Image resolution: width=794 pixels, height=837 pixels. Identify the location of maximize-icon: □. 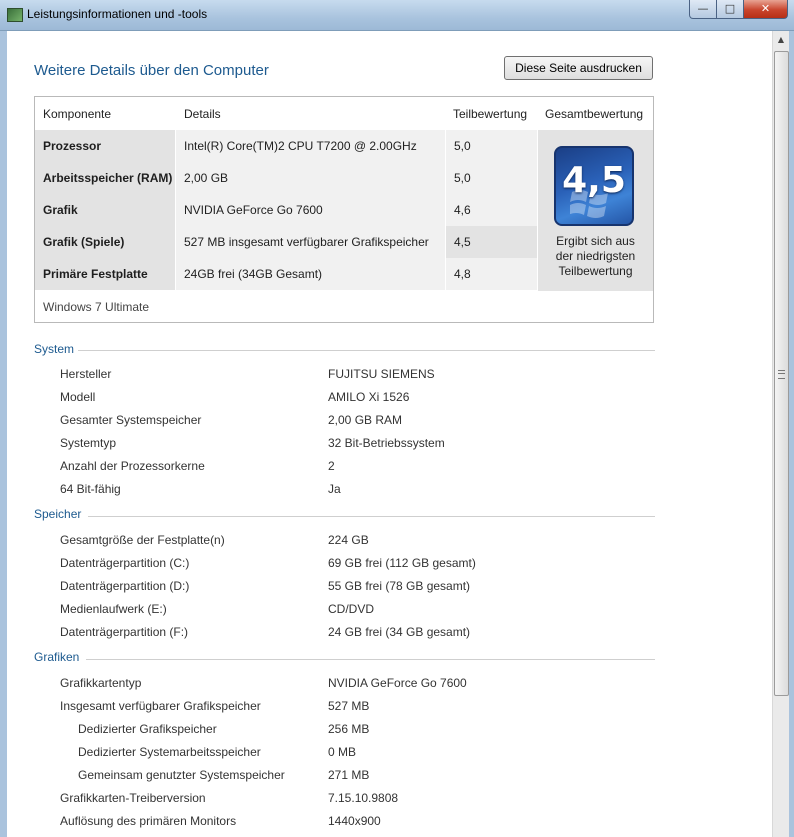
(730, 8).